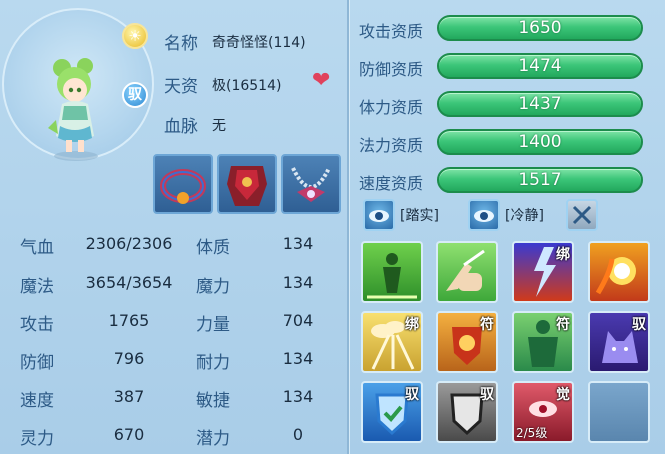 This screenshot has width=665, height=454. What do you see at coordinates (391, 107) in the screenshot?
I see `aptitude-label-stamina: 体力资质` at bounding box center [391, 107].